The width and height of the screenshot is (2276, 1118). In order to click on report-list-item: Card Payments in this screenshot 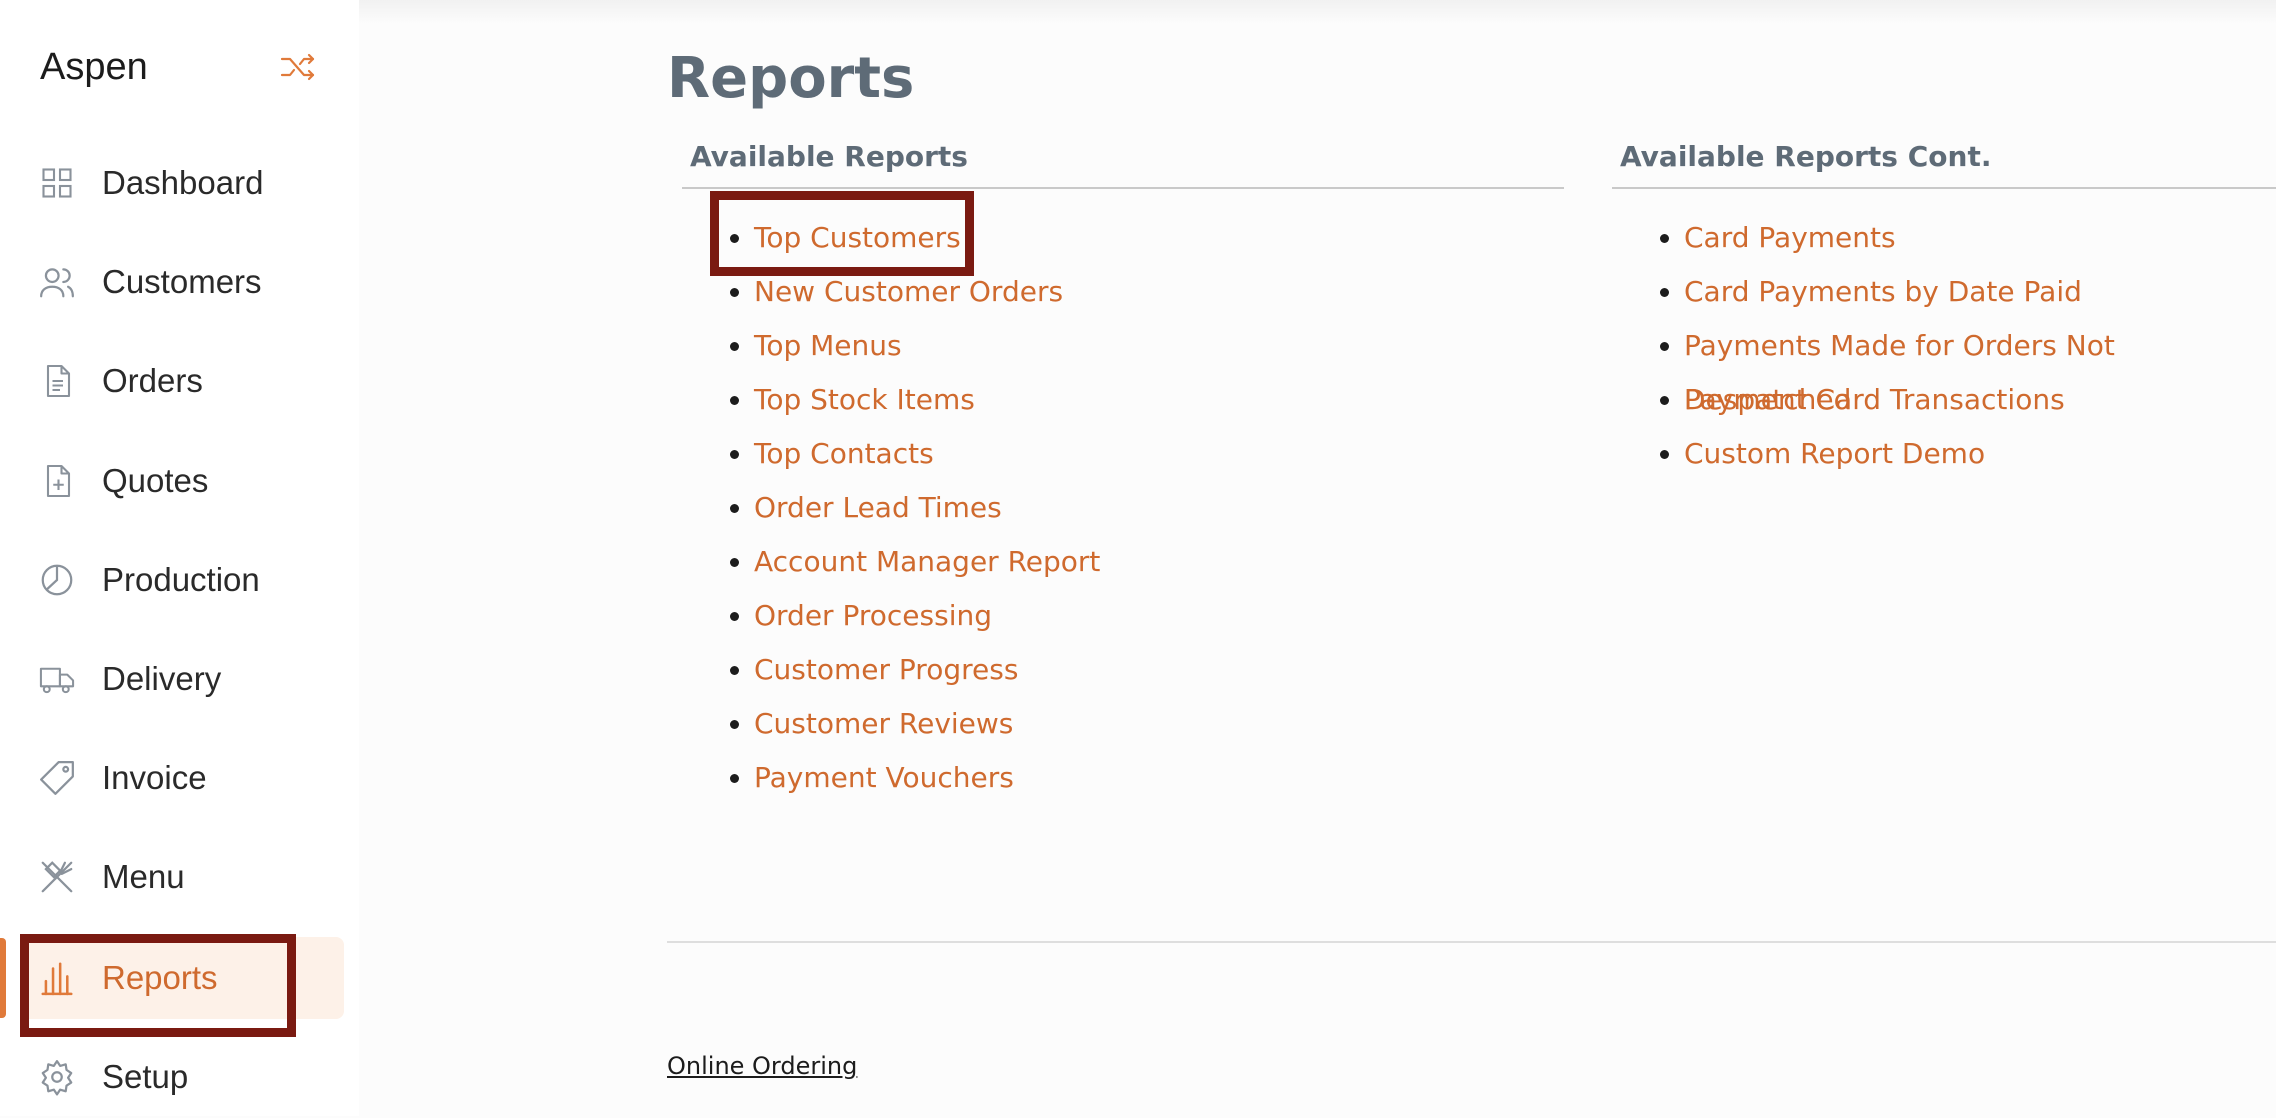, I will do `click(1980, 238)`.